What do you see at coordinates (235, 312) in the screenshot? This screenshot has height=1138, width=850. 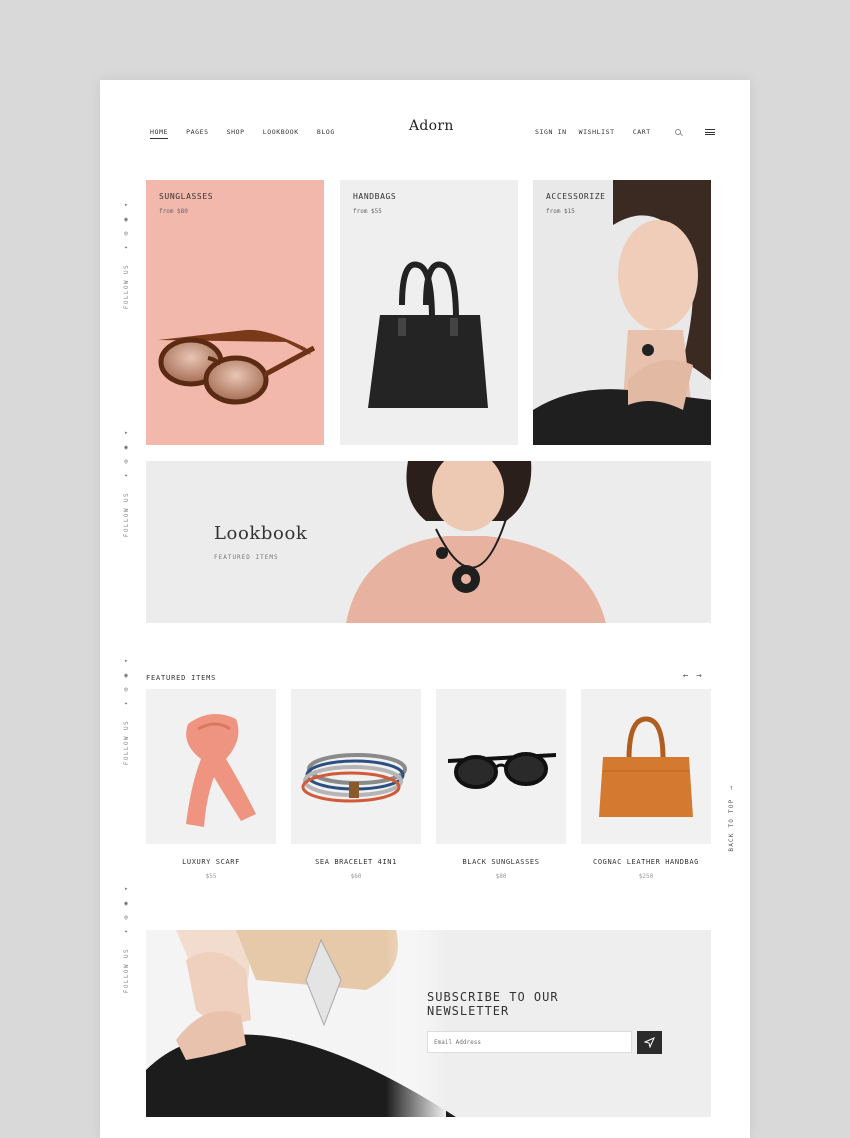 I see `category-tile-sunglasses: SUNGLASSES from $80` at bounding box center [235, 312].